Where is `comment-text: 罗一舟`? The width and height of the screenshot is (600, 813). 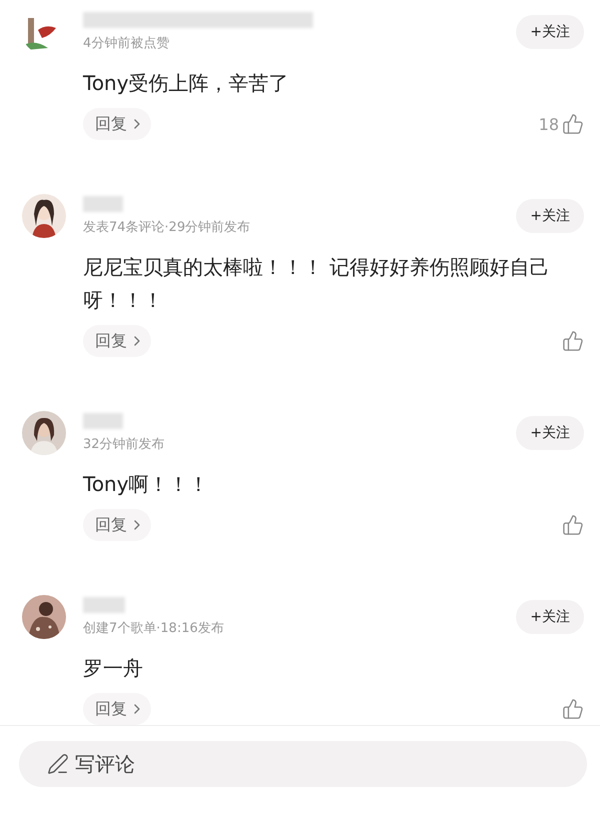
comment-text: 罗一舟 is located at coordinates (113, 668).